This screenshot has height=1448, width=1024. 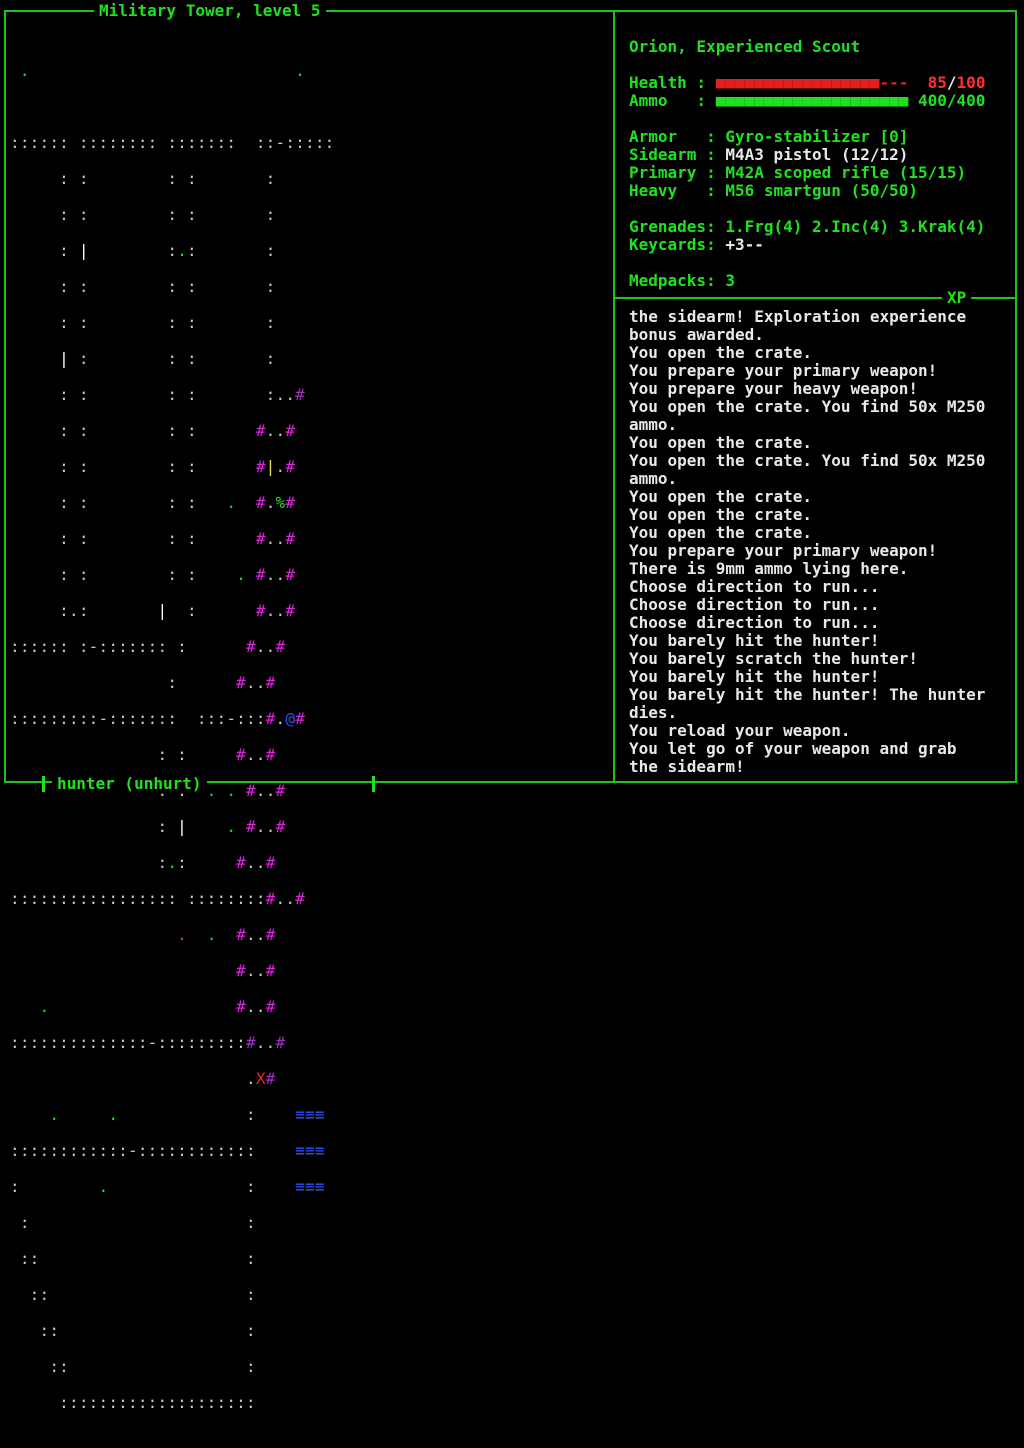 I want to click on primary-label: Primary :, so click(x=672, y=172).